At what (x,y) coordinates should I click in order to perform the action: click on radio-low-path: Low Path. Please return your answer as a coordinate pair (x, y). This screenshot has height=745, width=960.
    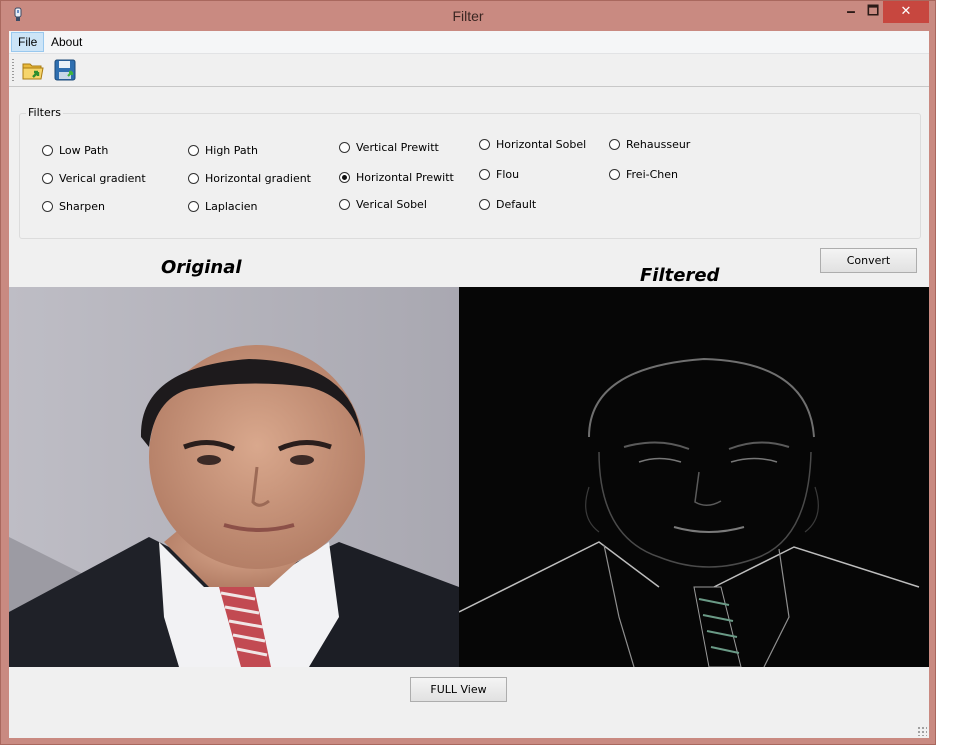
    Looking at the image, I should click on (75, 150).